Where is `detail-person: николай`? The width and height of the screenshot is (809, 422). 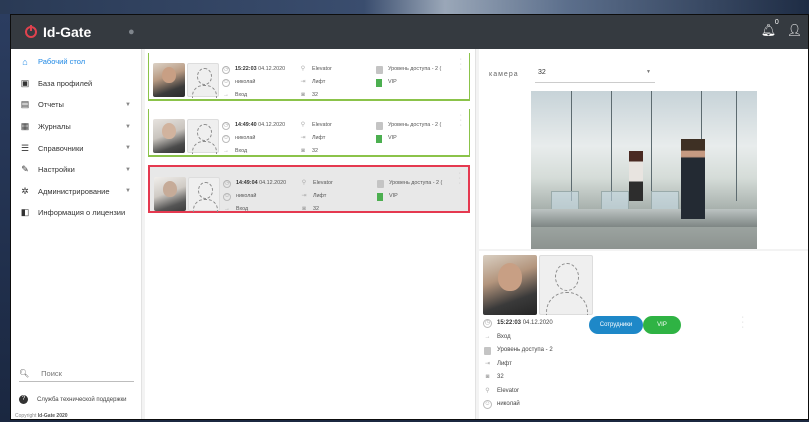
detail-person: николай is located at coordinates (508, 404).